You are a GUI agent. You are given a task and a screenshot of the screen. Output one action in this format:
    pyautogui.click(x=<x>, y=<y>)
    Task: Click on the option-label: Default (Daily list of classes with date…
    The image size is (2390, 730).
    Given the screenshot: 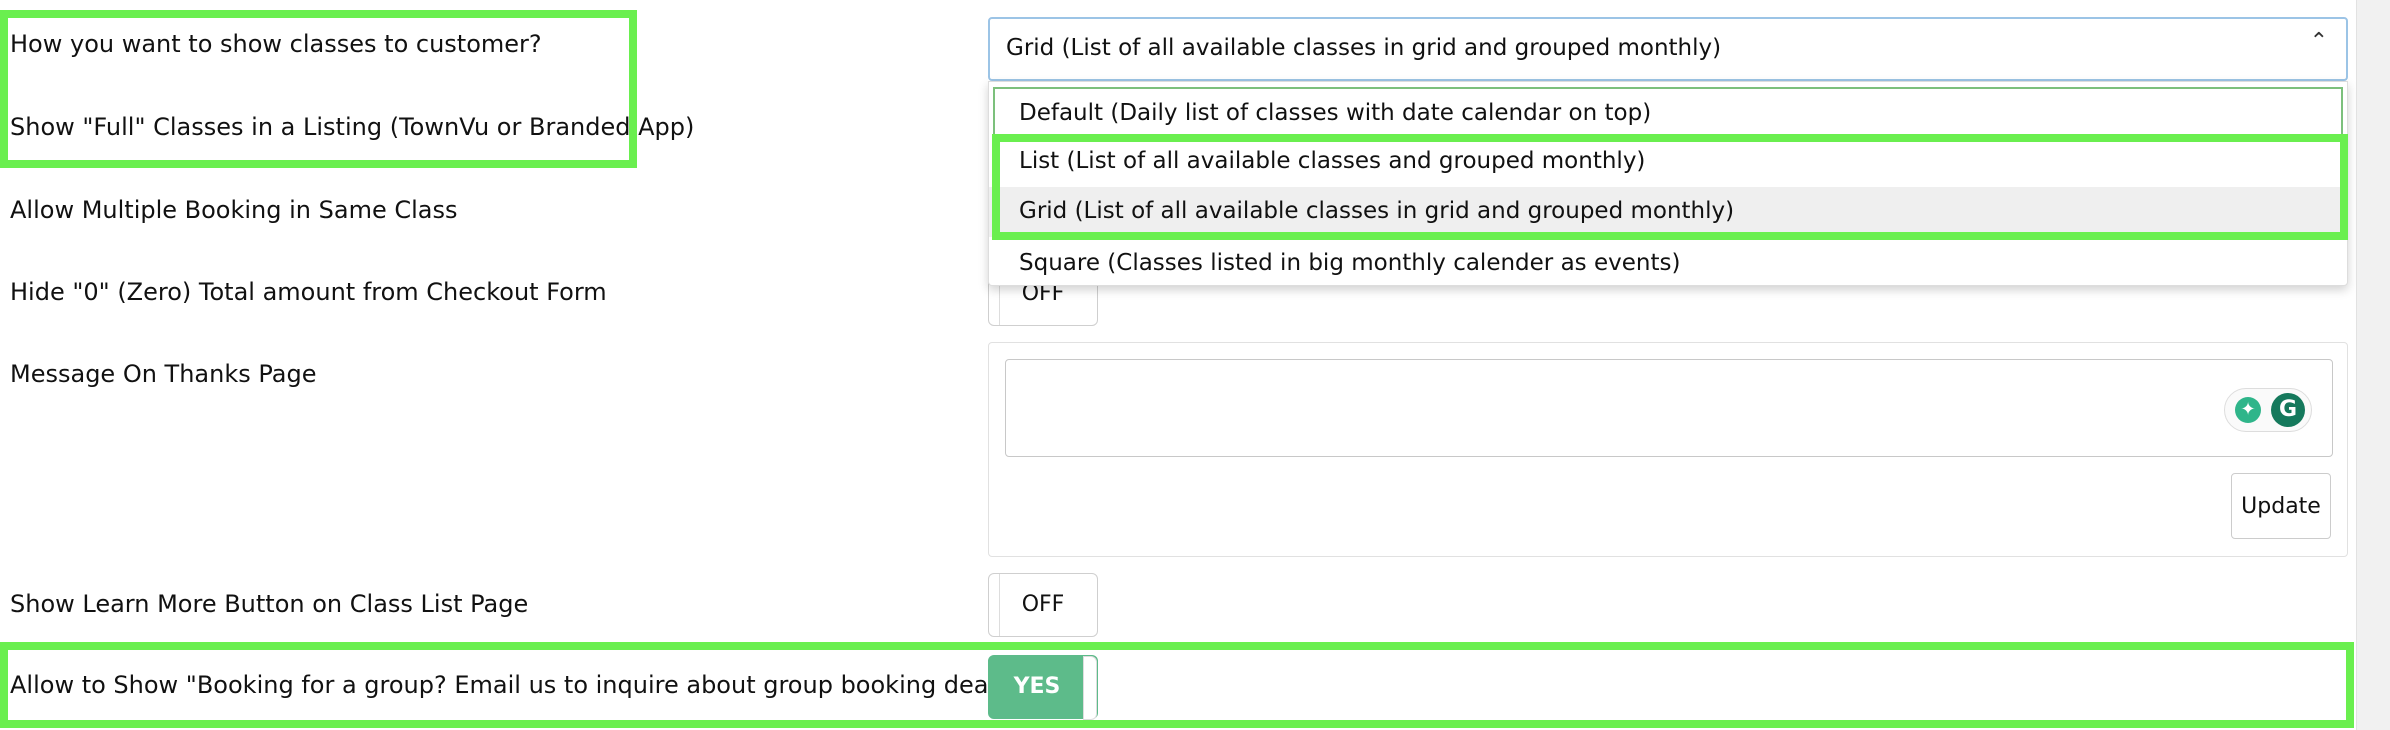 What is the action you would take?
    pyautogui.click(x=1335, y=113)
    